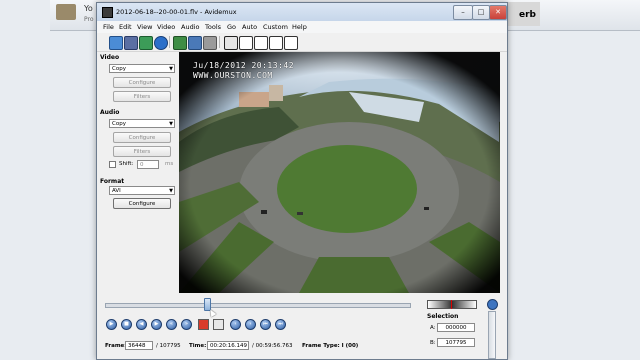  What do you see at coordinates (433, 343) in the screenshot?
I see `marker-b-label: B:` at bounding box center [433, 343].